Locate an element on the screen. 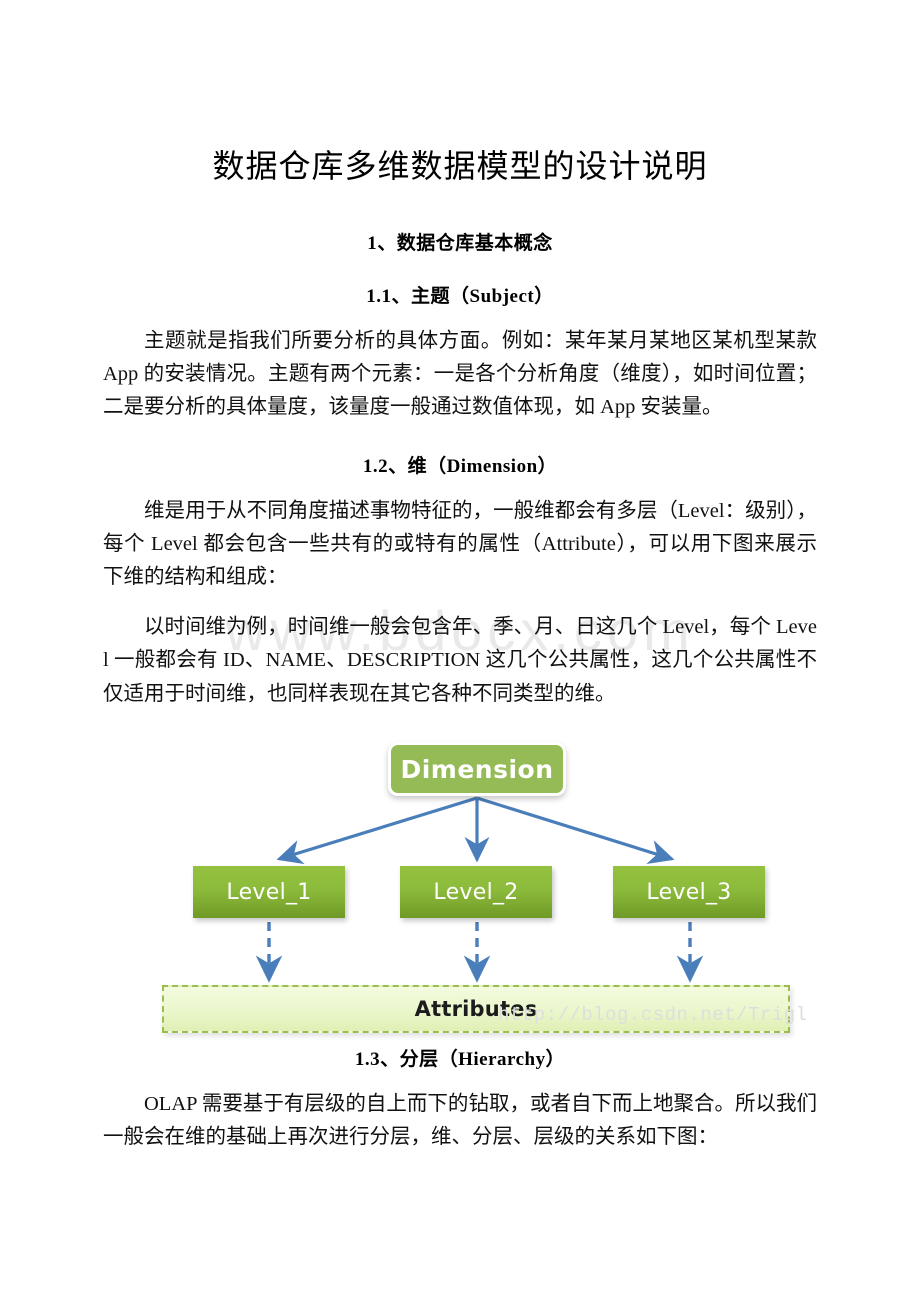 This screenshot has height=1302, width=920. page-title: 数据仓库多维数据模型的设计说明 is located at coordinates (460, 166).